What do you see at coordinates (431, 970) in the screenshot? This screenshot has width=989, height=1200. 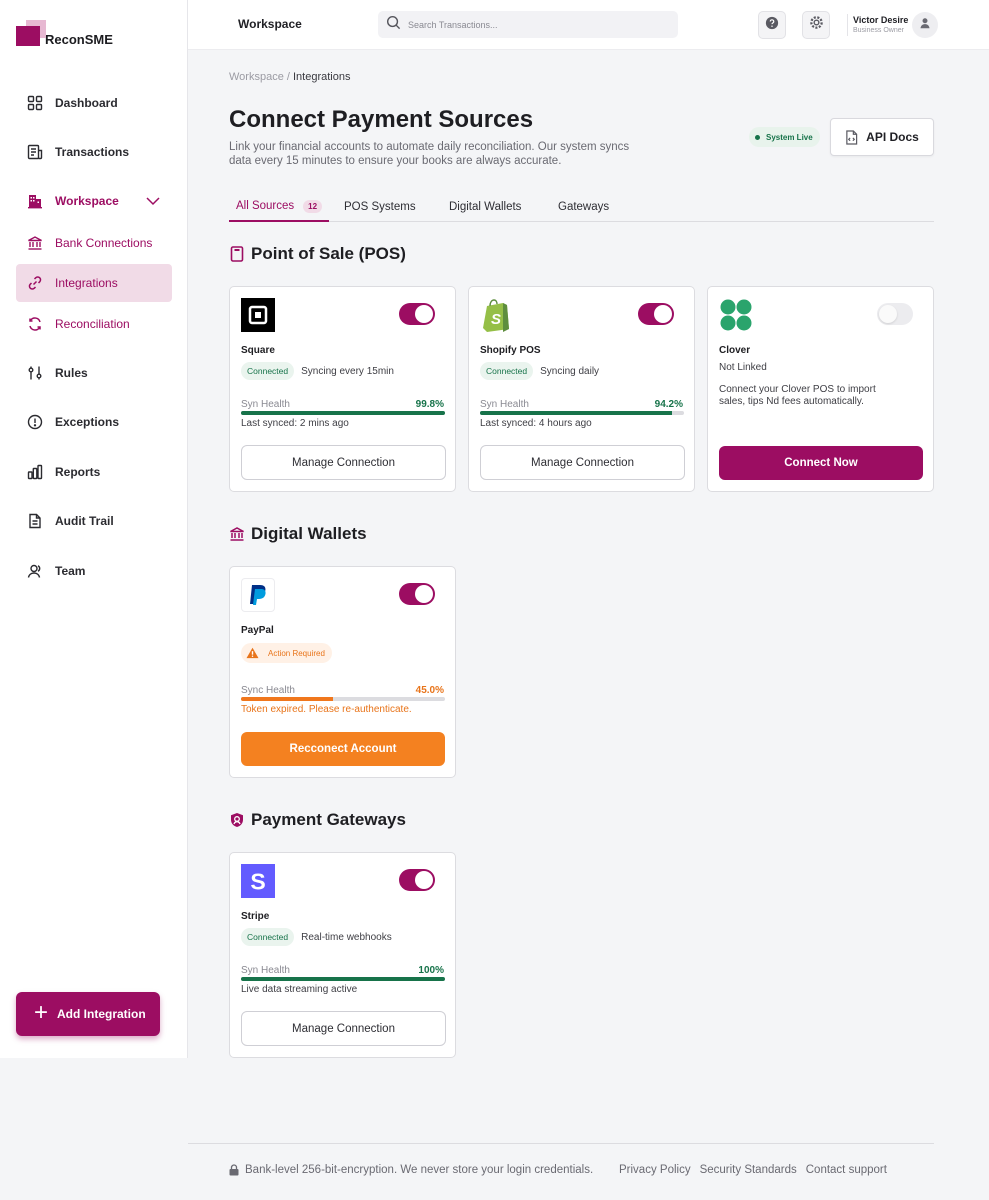 I see `health-value: 100%` at bounding box center [431, 970].